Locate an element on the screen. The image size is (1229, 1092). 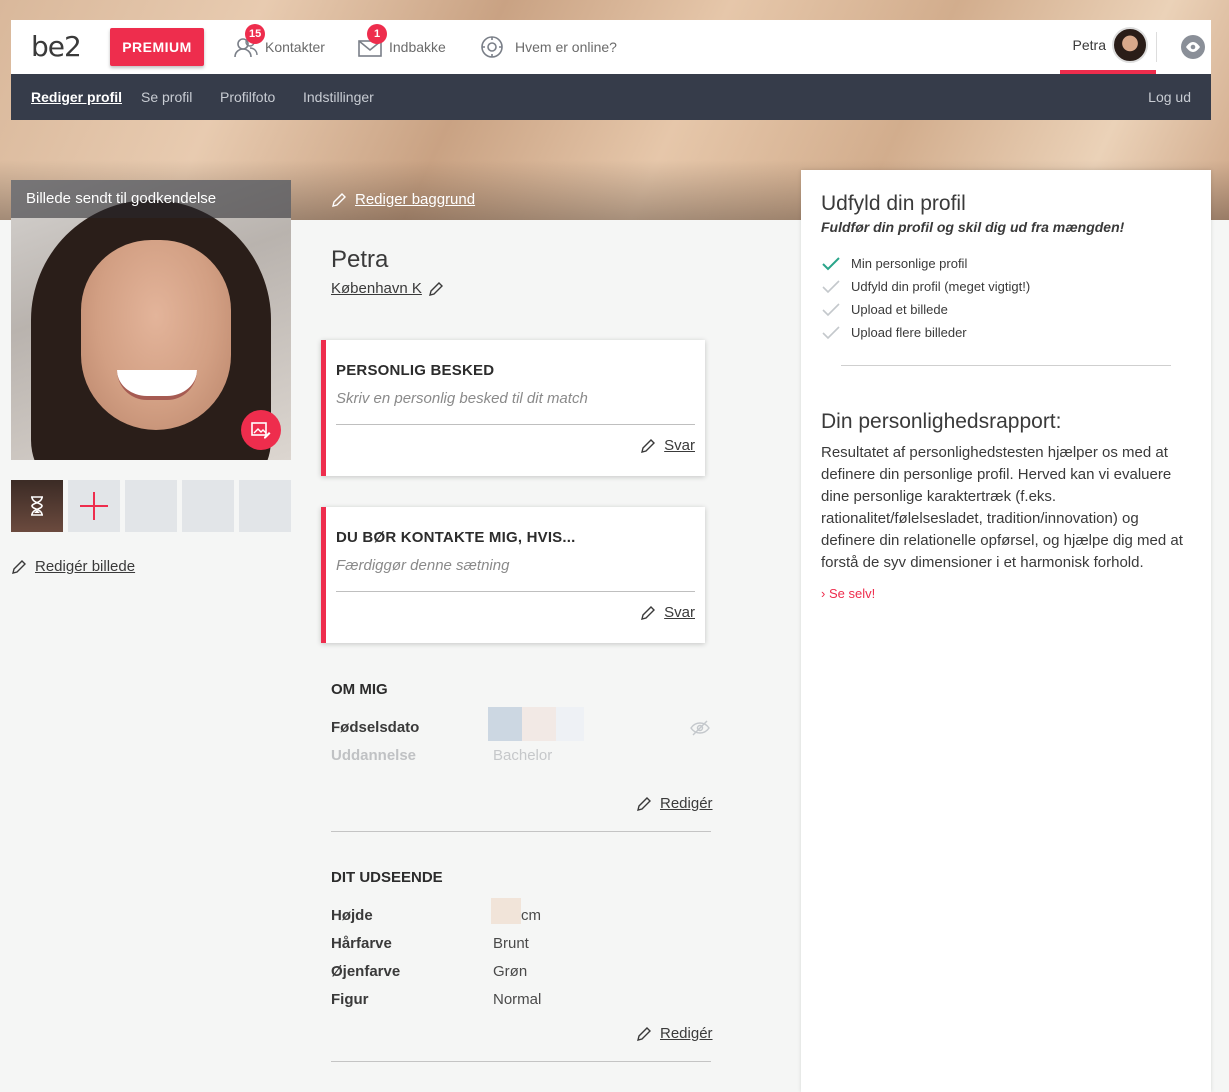
contacts-icon: 15 is located at coordinates (249, 42).